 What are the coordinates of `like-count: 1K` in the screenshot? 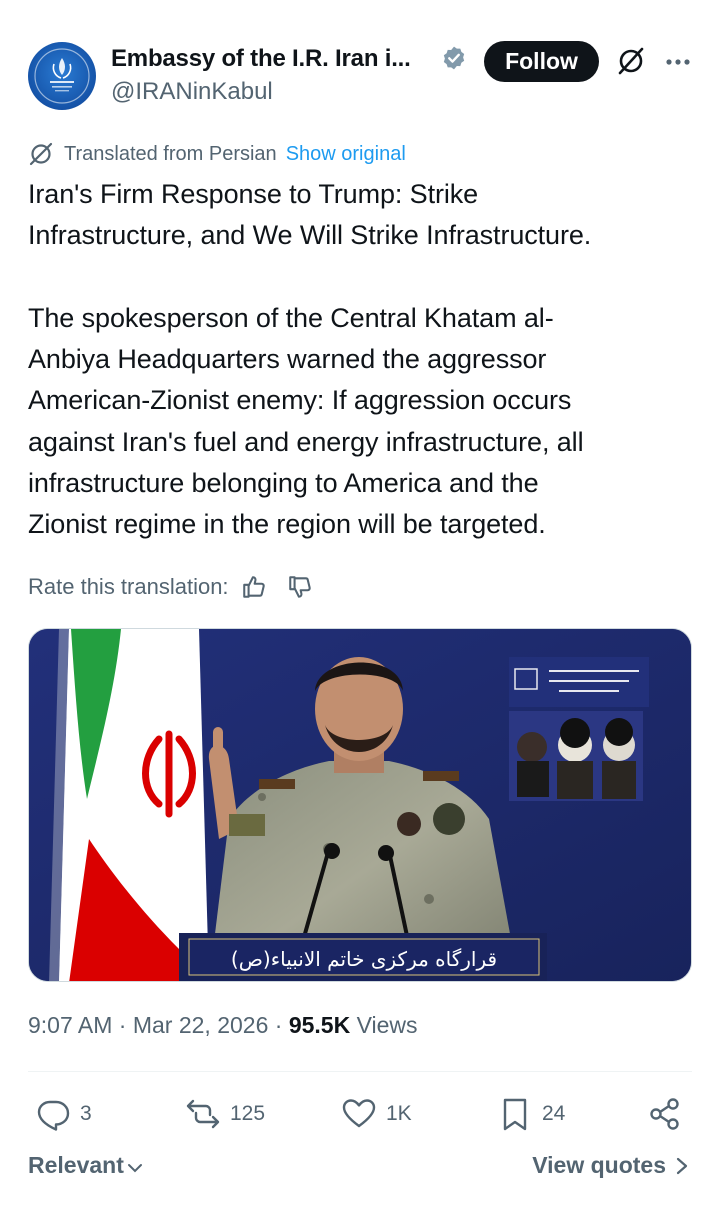 It's located at (399, 1113).